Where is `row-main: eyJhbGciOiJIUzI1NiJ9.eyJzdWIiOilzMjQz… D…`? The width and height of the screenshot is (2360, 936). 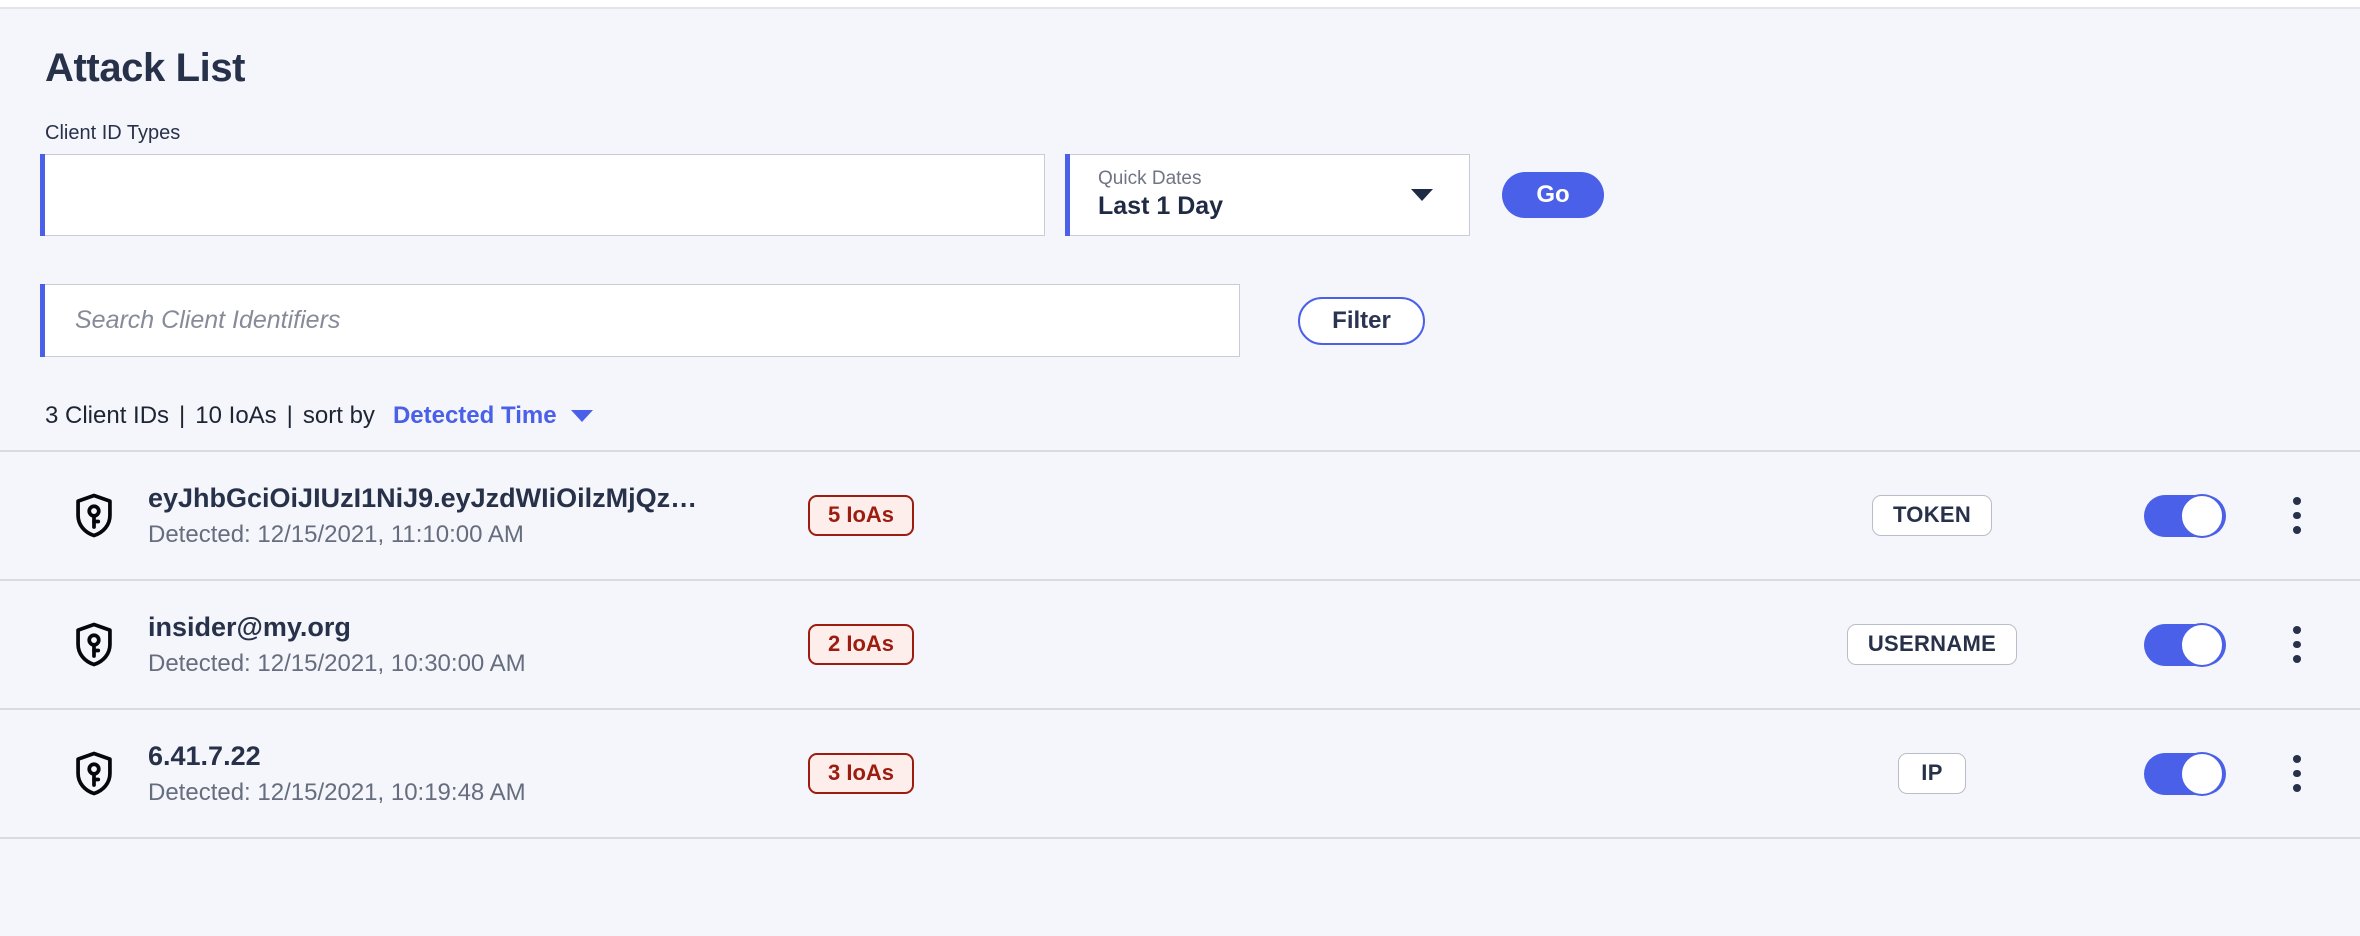 row-main: eyJhbGciOiJIUzI1NiJ9.eyJzdWIiOilzMjQz… D… is located at coordinates (453, 516).